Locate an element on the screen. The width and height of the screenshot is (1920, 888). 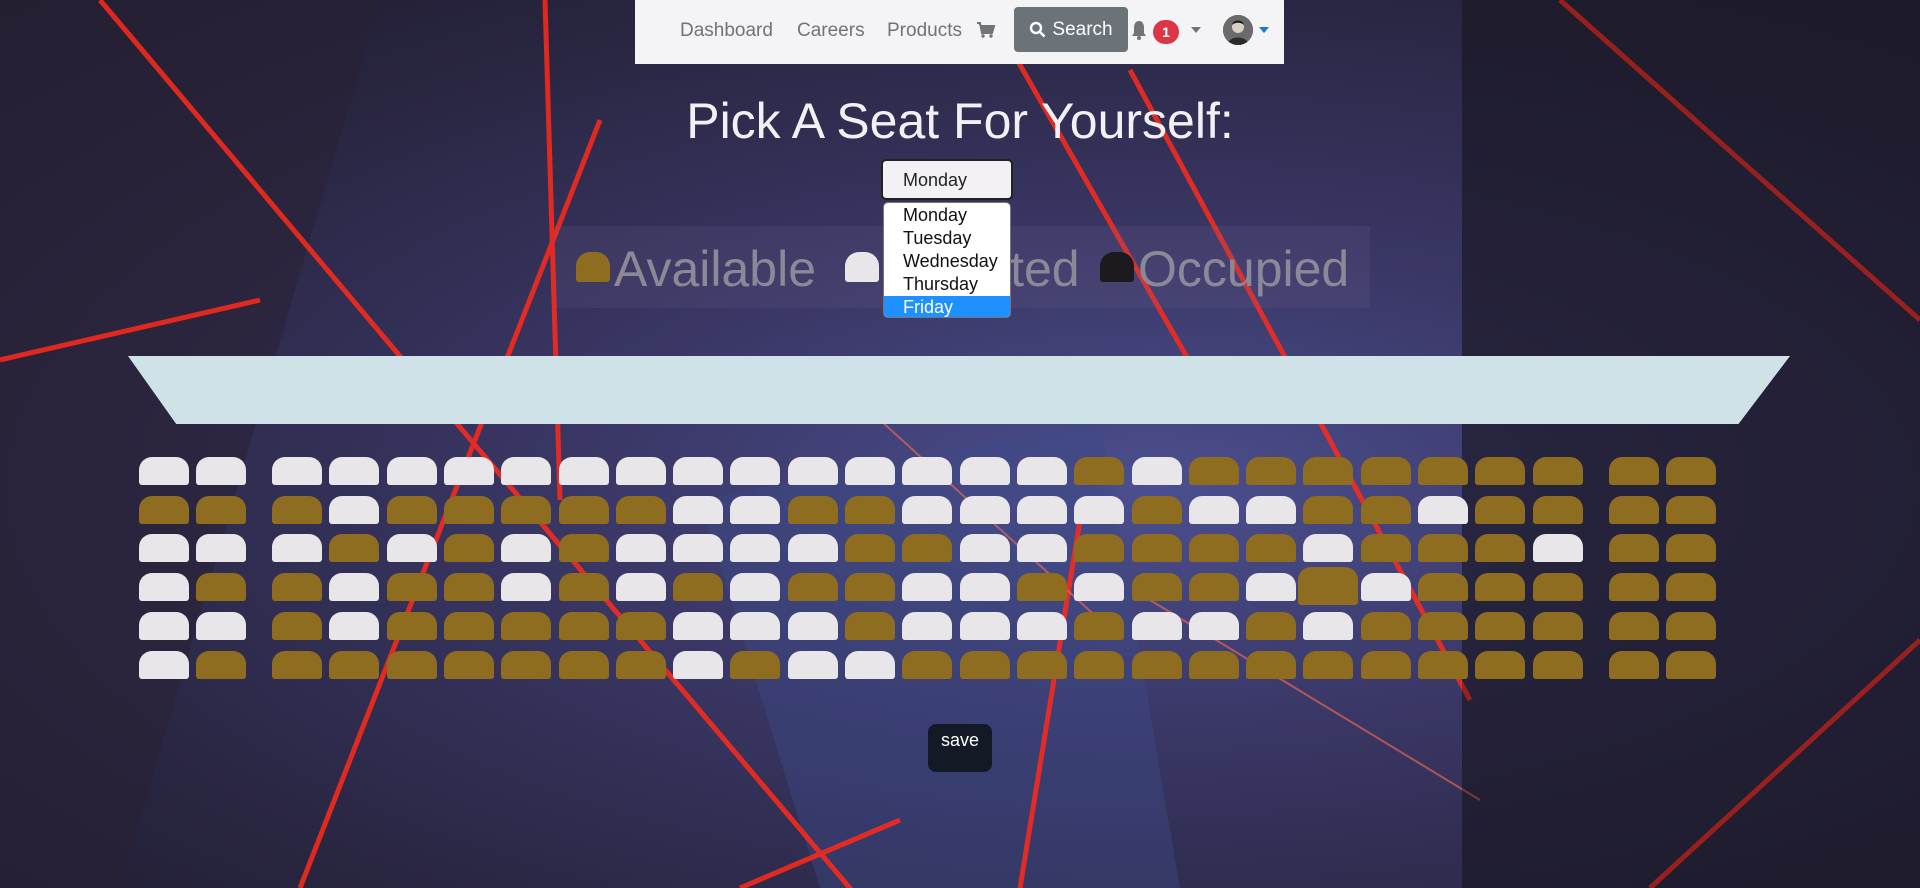
save-button: save is located at coordinates (960, 748).